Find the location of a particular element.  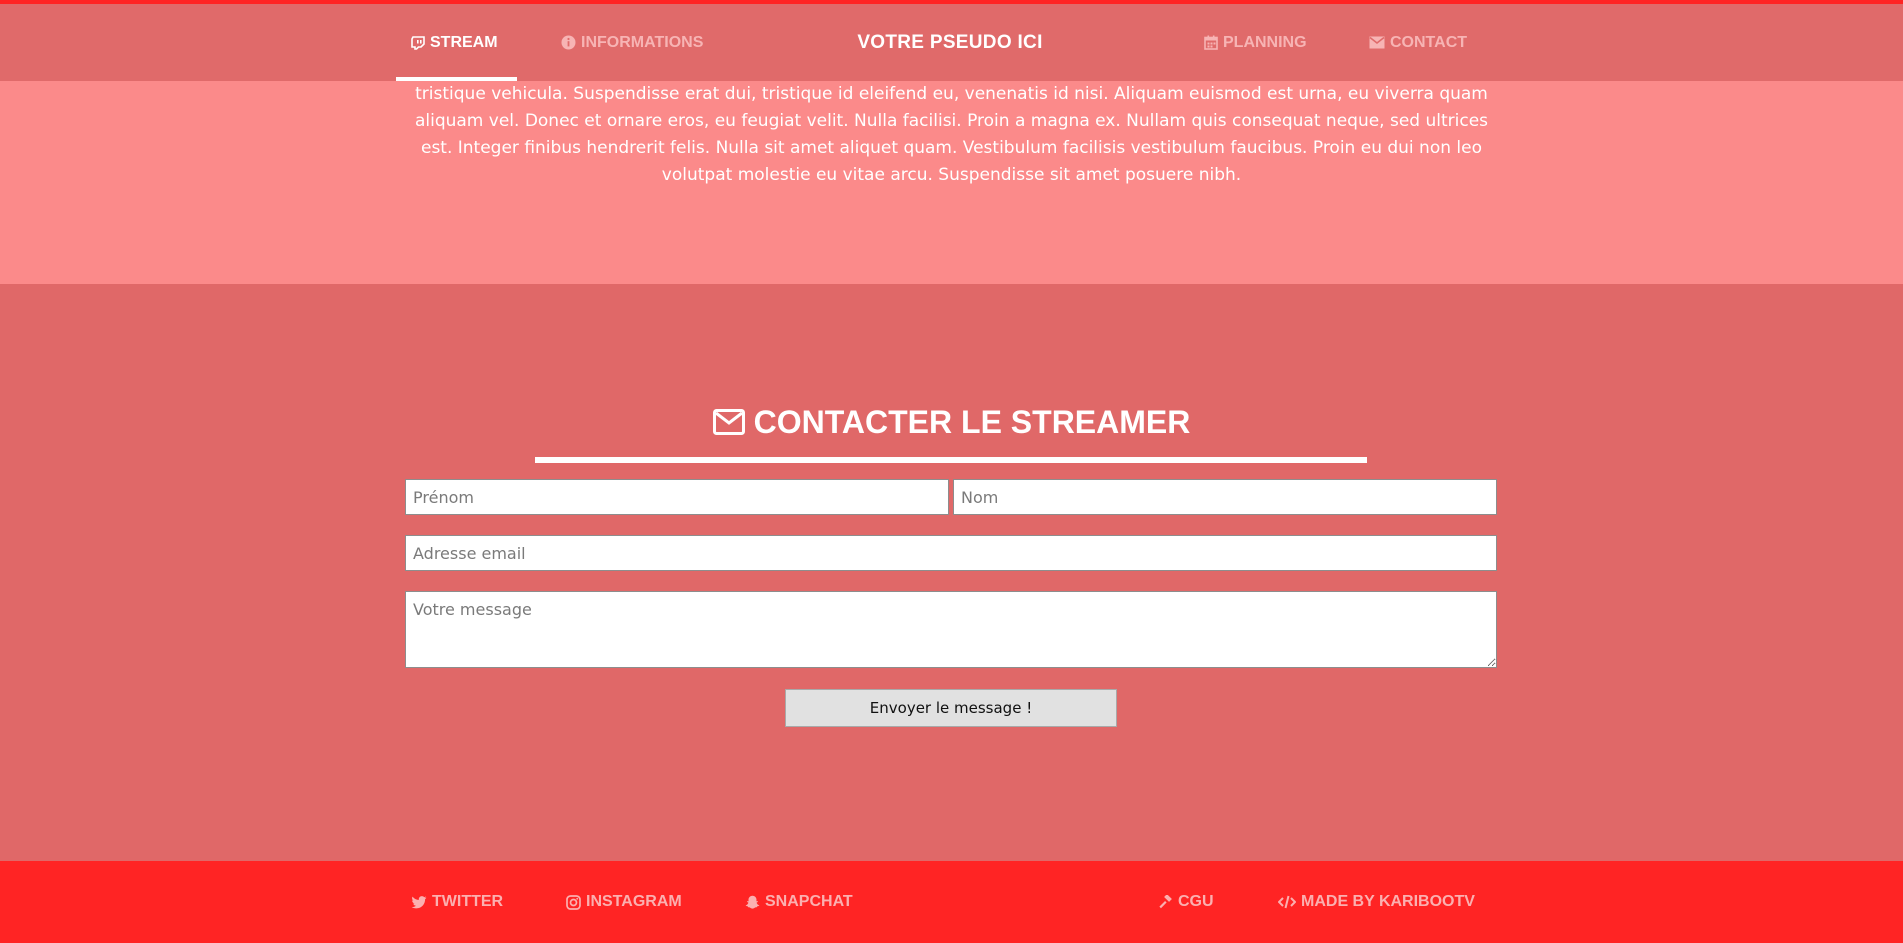

nav-planning: PLANNING is located at coordinates (1255, 42).